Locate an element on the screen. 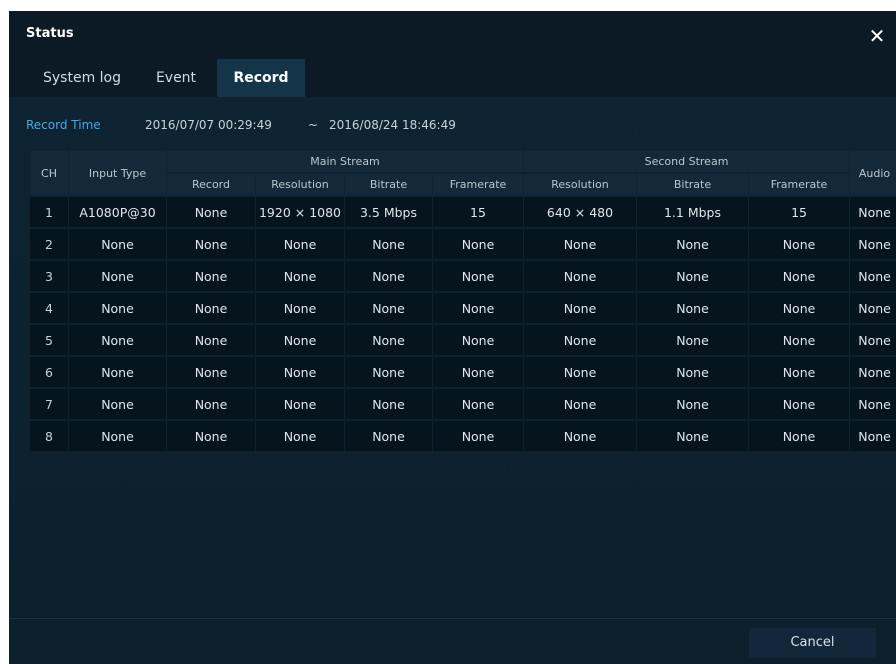  tab-bar is located at coordinates (452, 78).